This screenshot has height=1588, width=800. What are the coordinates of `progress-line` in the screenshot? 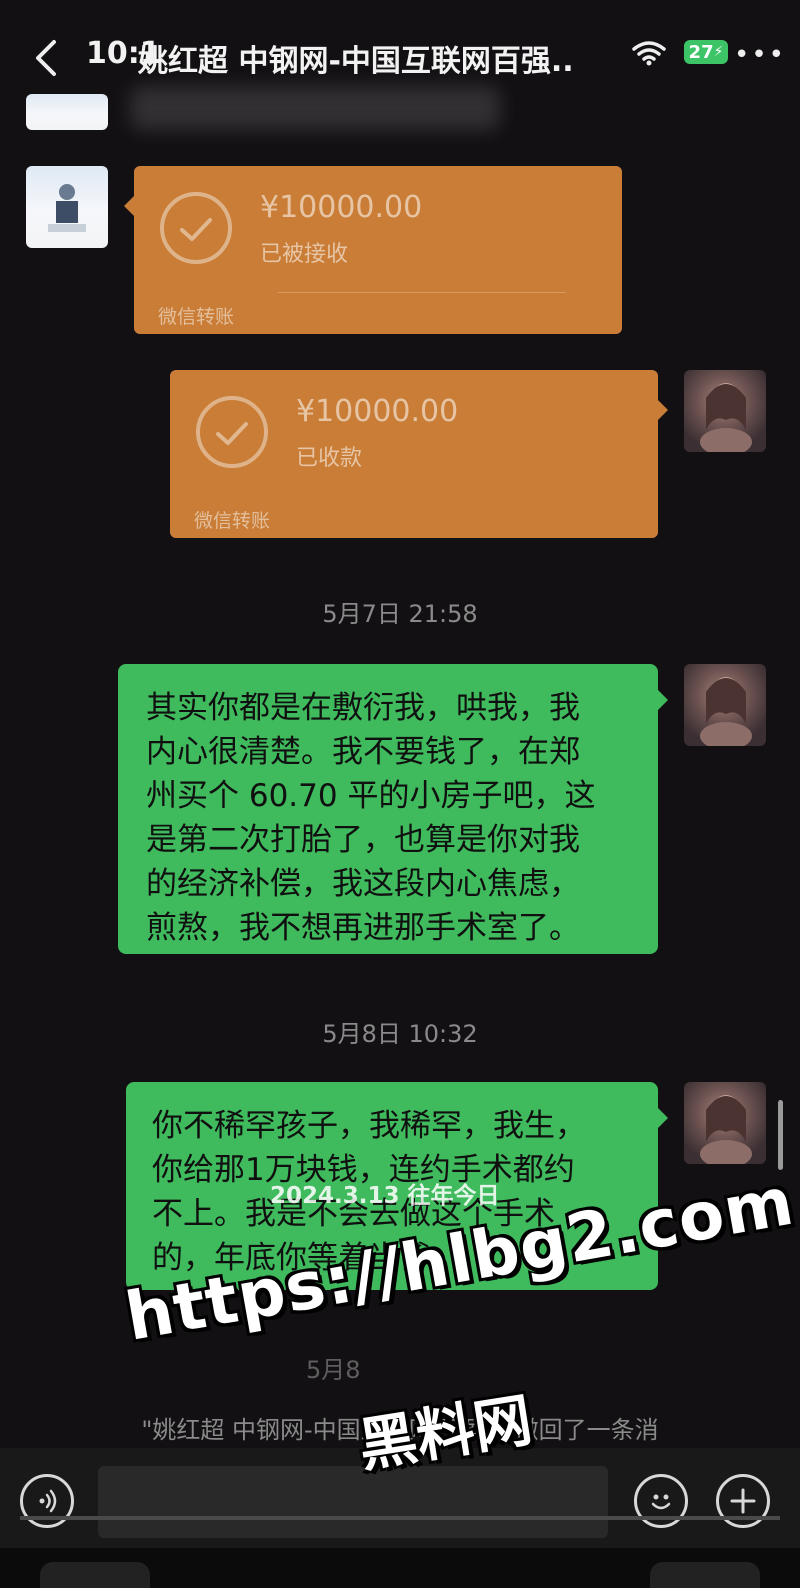 It's located at (400, 1518).